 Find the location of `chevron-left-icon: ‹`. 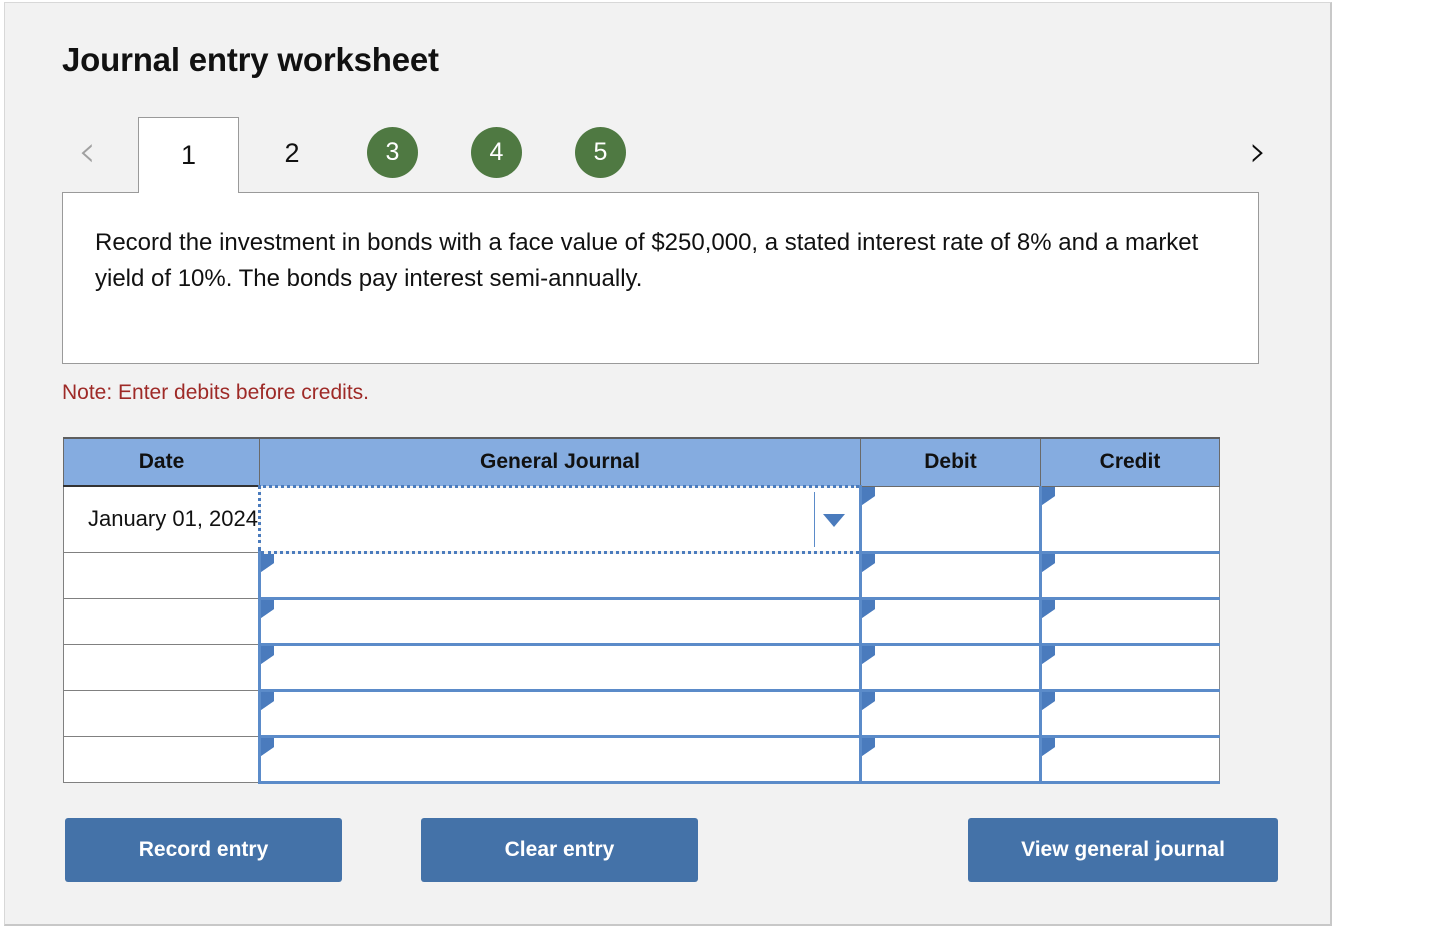

chevron-left-icon: ‹ is located at coordinates (87, 152).